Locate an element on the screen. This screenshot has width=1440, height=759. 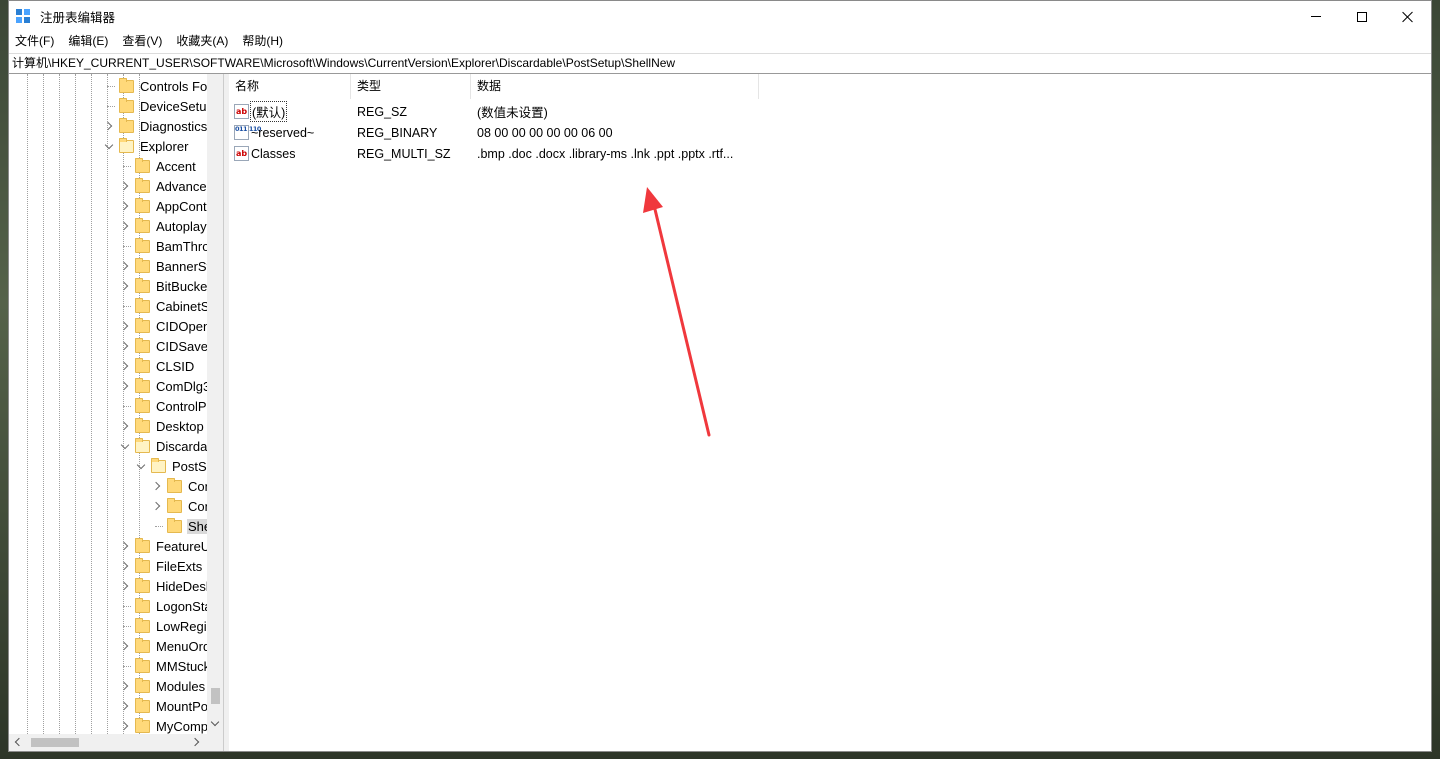
annotation-arrow-shaft is located at coordinates (681, 318).